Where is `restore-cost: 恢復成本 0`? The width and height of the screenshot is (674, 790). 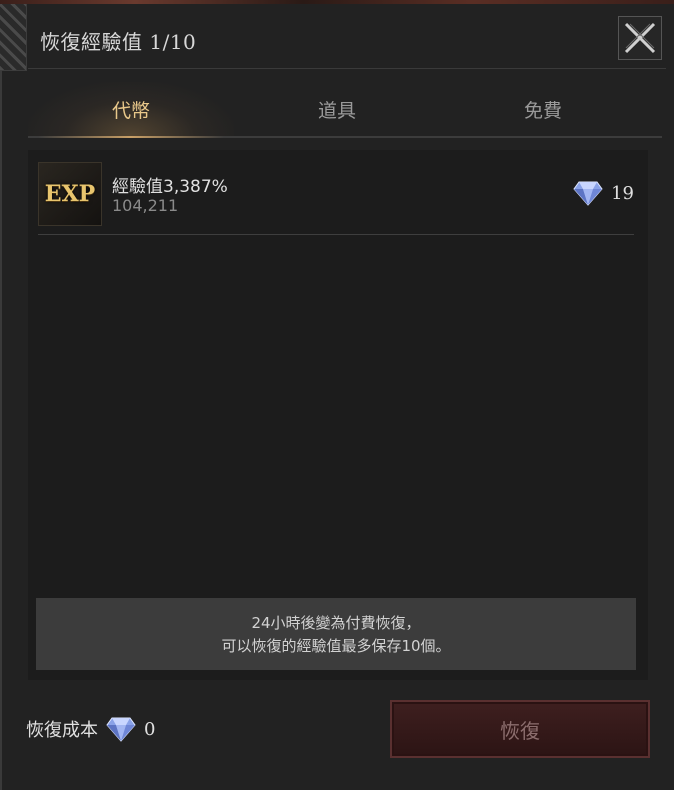 restore-cost: 恢復成本 0 is located at coordinates (90, 729).